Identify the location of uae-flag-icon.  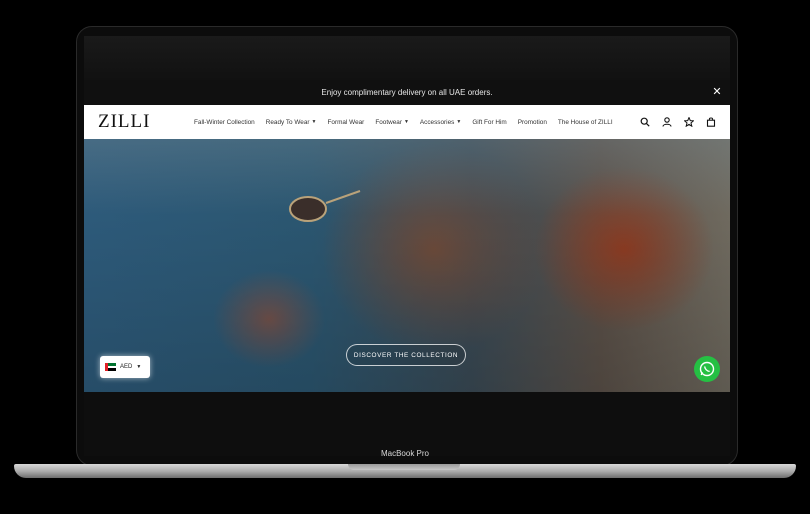
(110, 367).